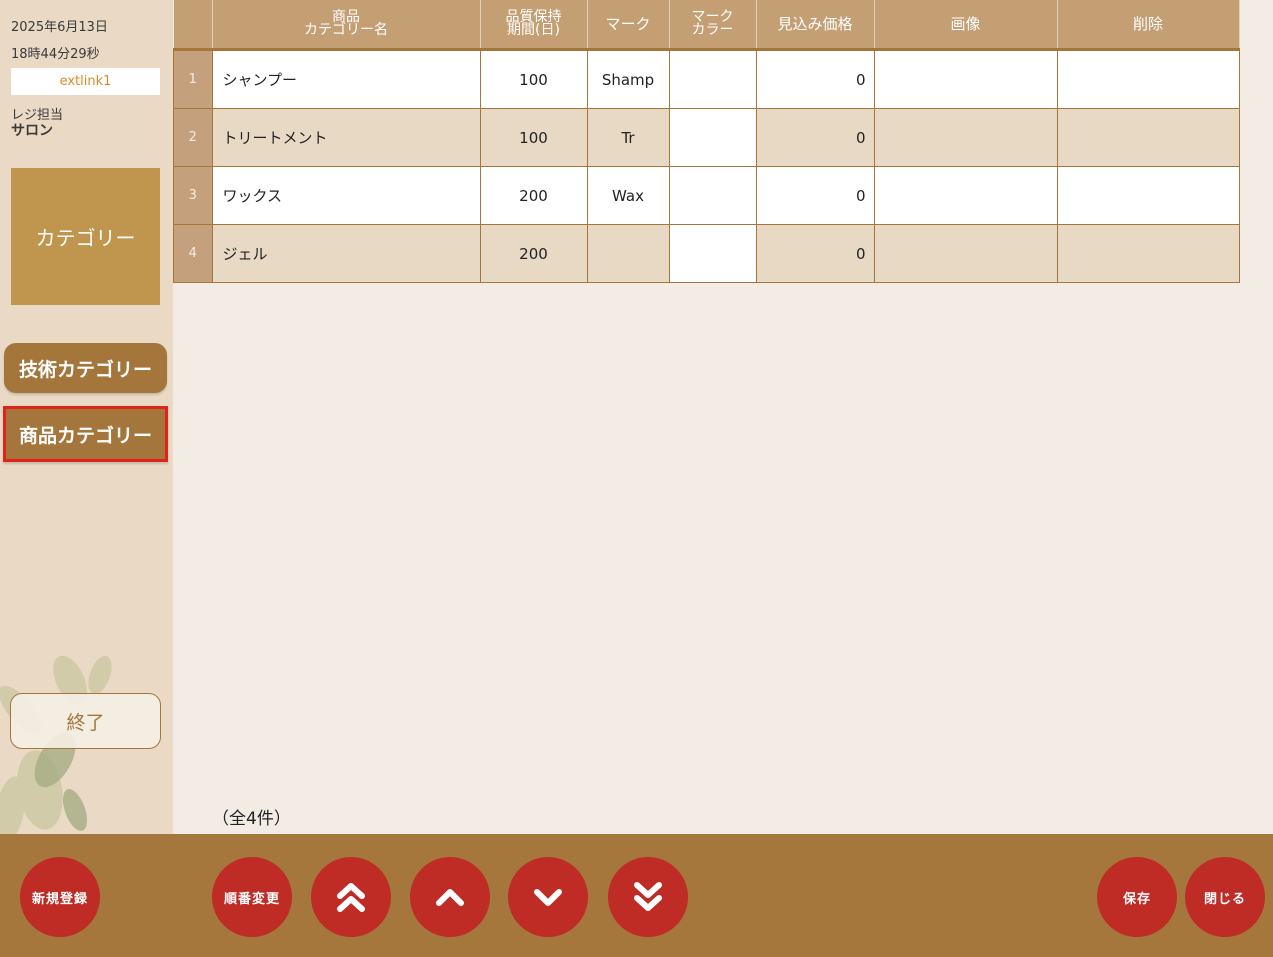  Describe the element at coordinates (346, 25) in the screenshot. I see `category-name-header: 商品 カテゴリー名` at that location.